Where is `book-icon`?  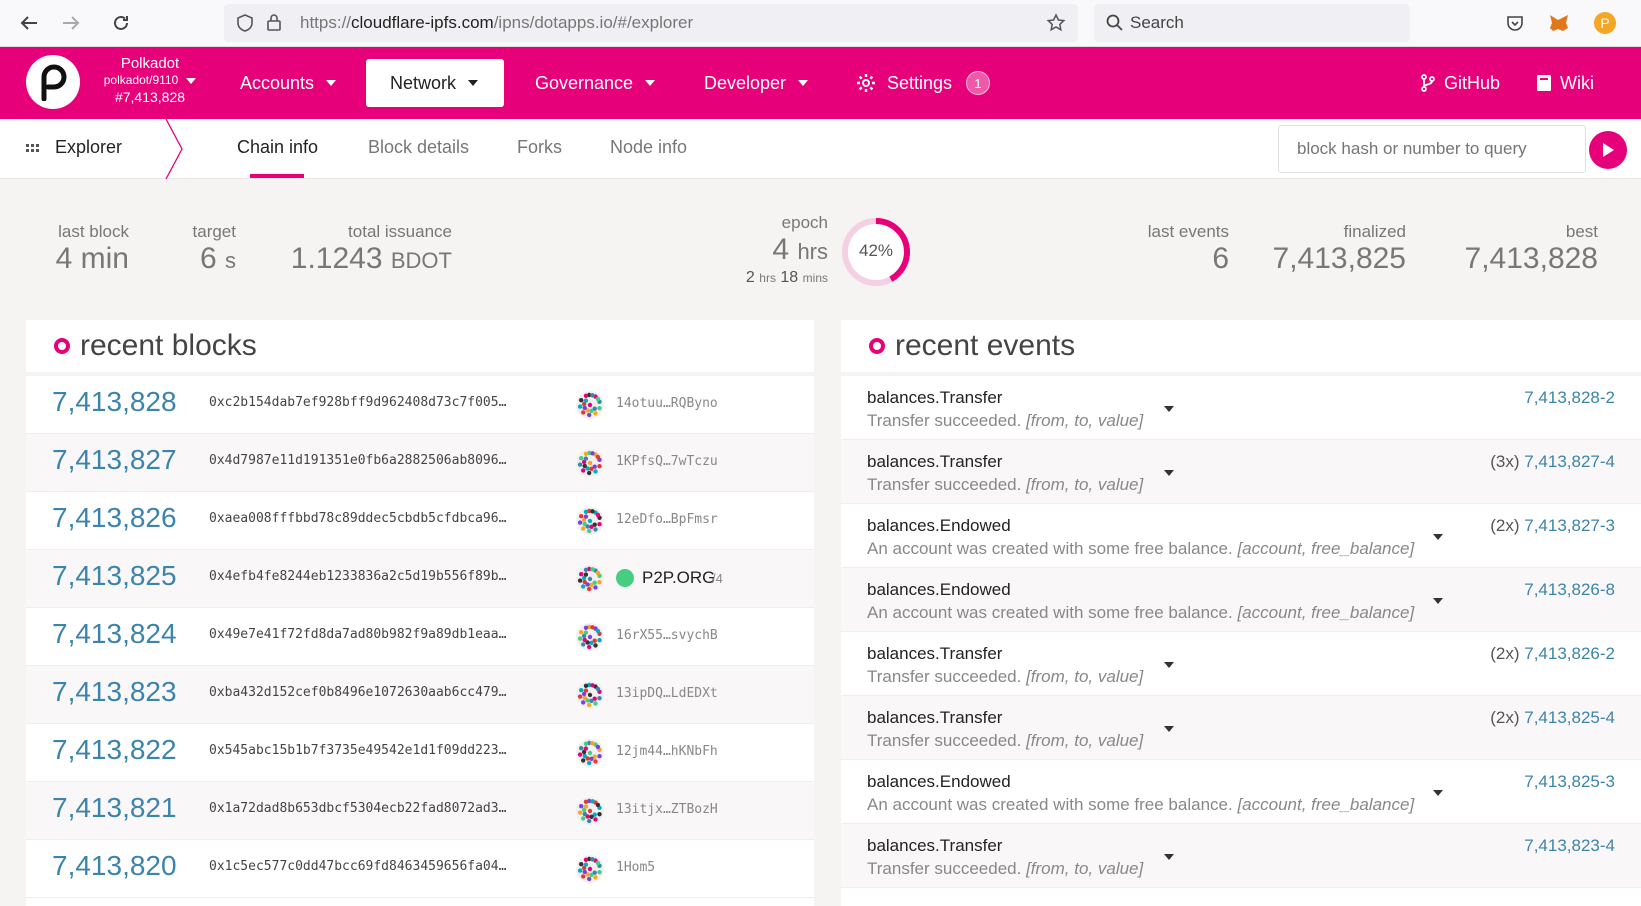 book-icon is located at coordinates (1544, 83).